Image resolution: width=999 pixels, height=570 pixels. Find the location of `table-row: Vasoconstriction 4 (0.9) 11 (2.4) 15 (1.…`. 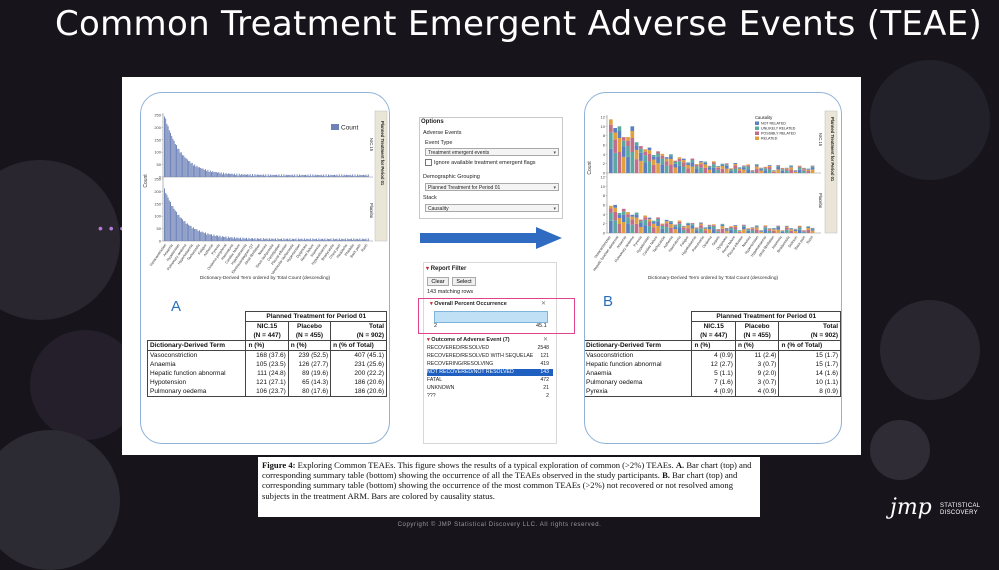

table-row: Vasoconstriction 4 (0.9) 11 (2.4) 15 (1.… is located at coordinates (712, 356).